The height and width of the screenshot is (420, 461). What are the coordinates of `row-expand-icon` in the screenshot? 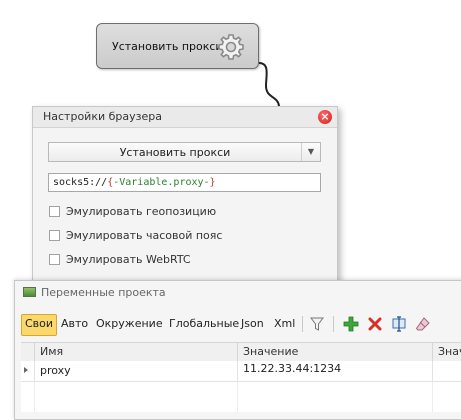 It's located at (26, 370).